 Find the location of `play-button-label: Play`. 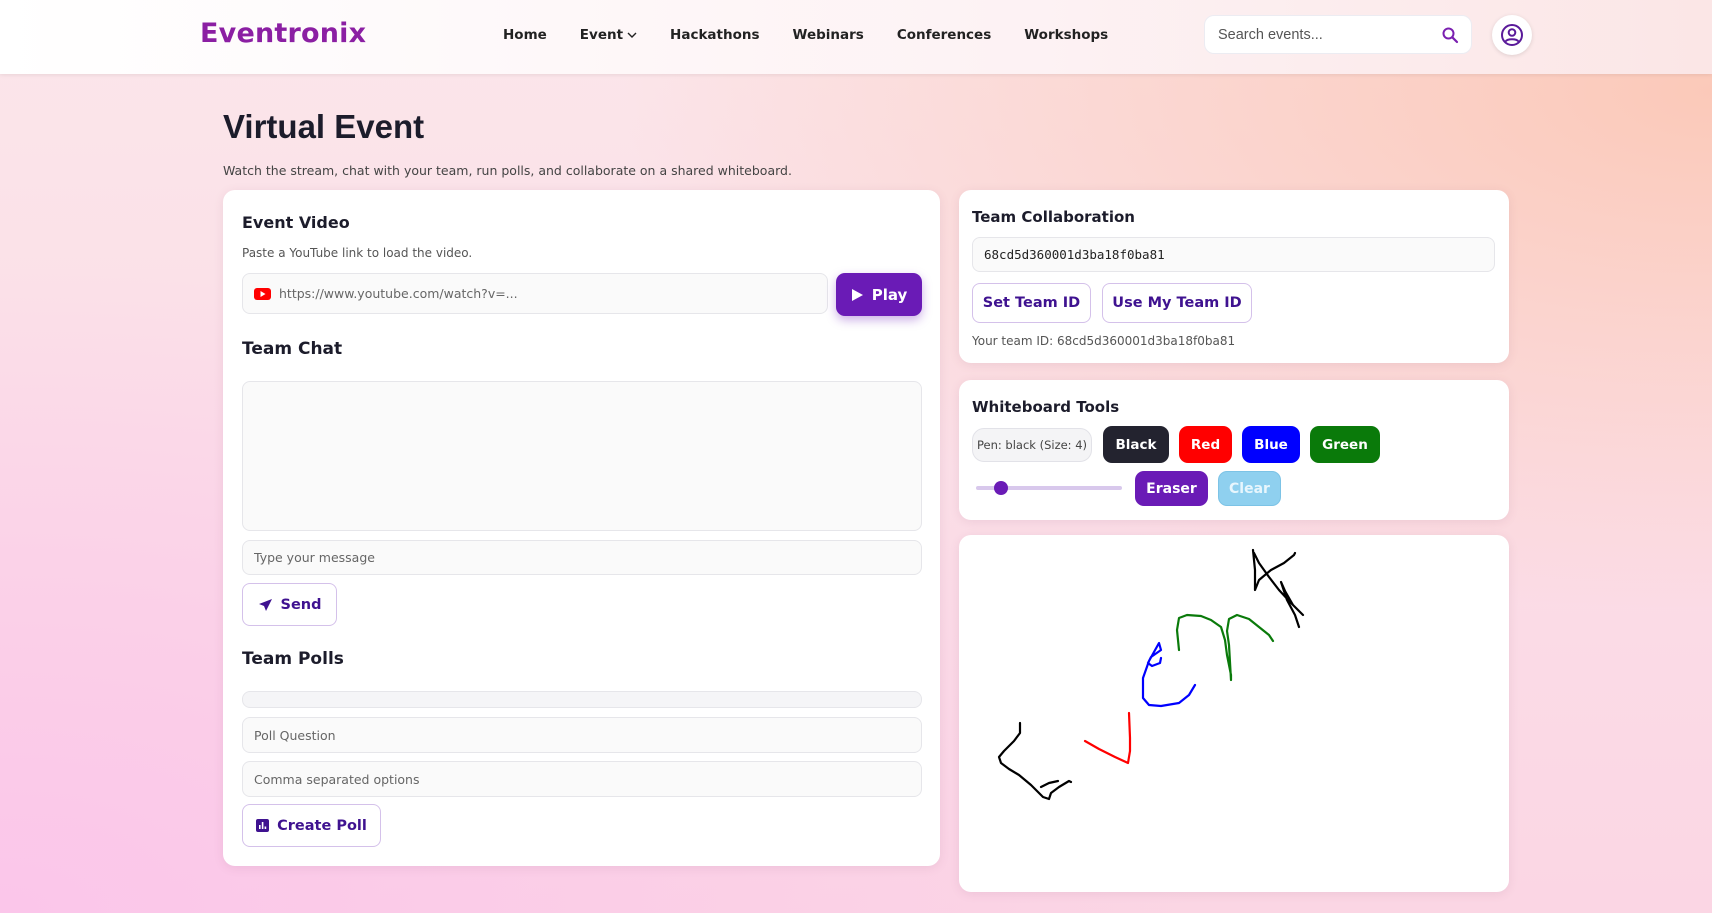

play-button-label: Play is located at coordinates (889, 294).